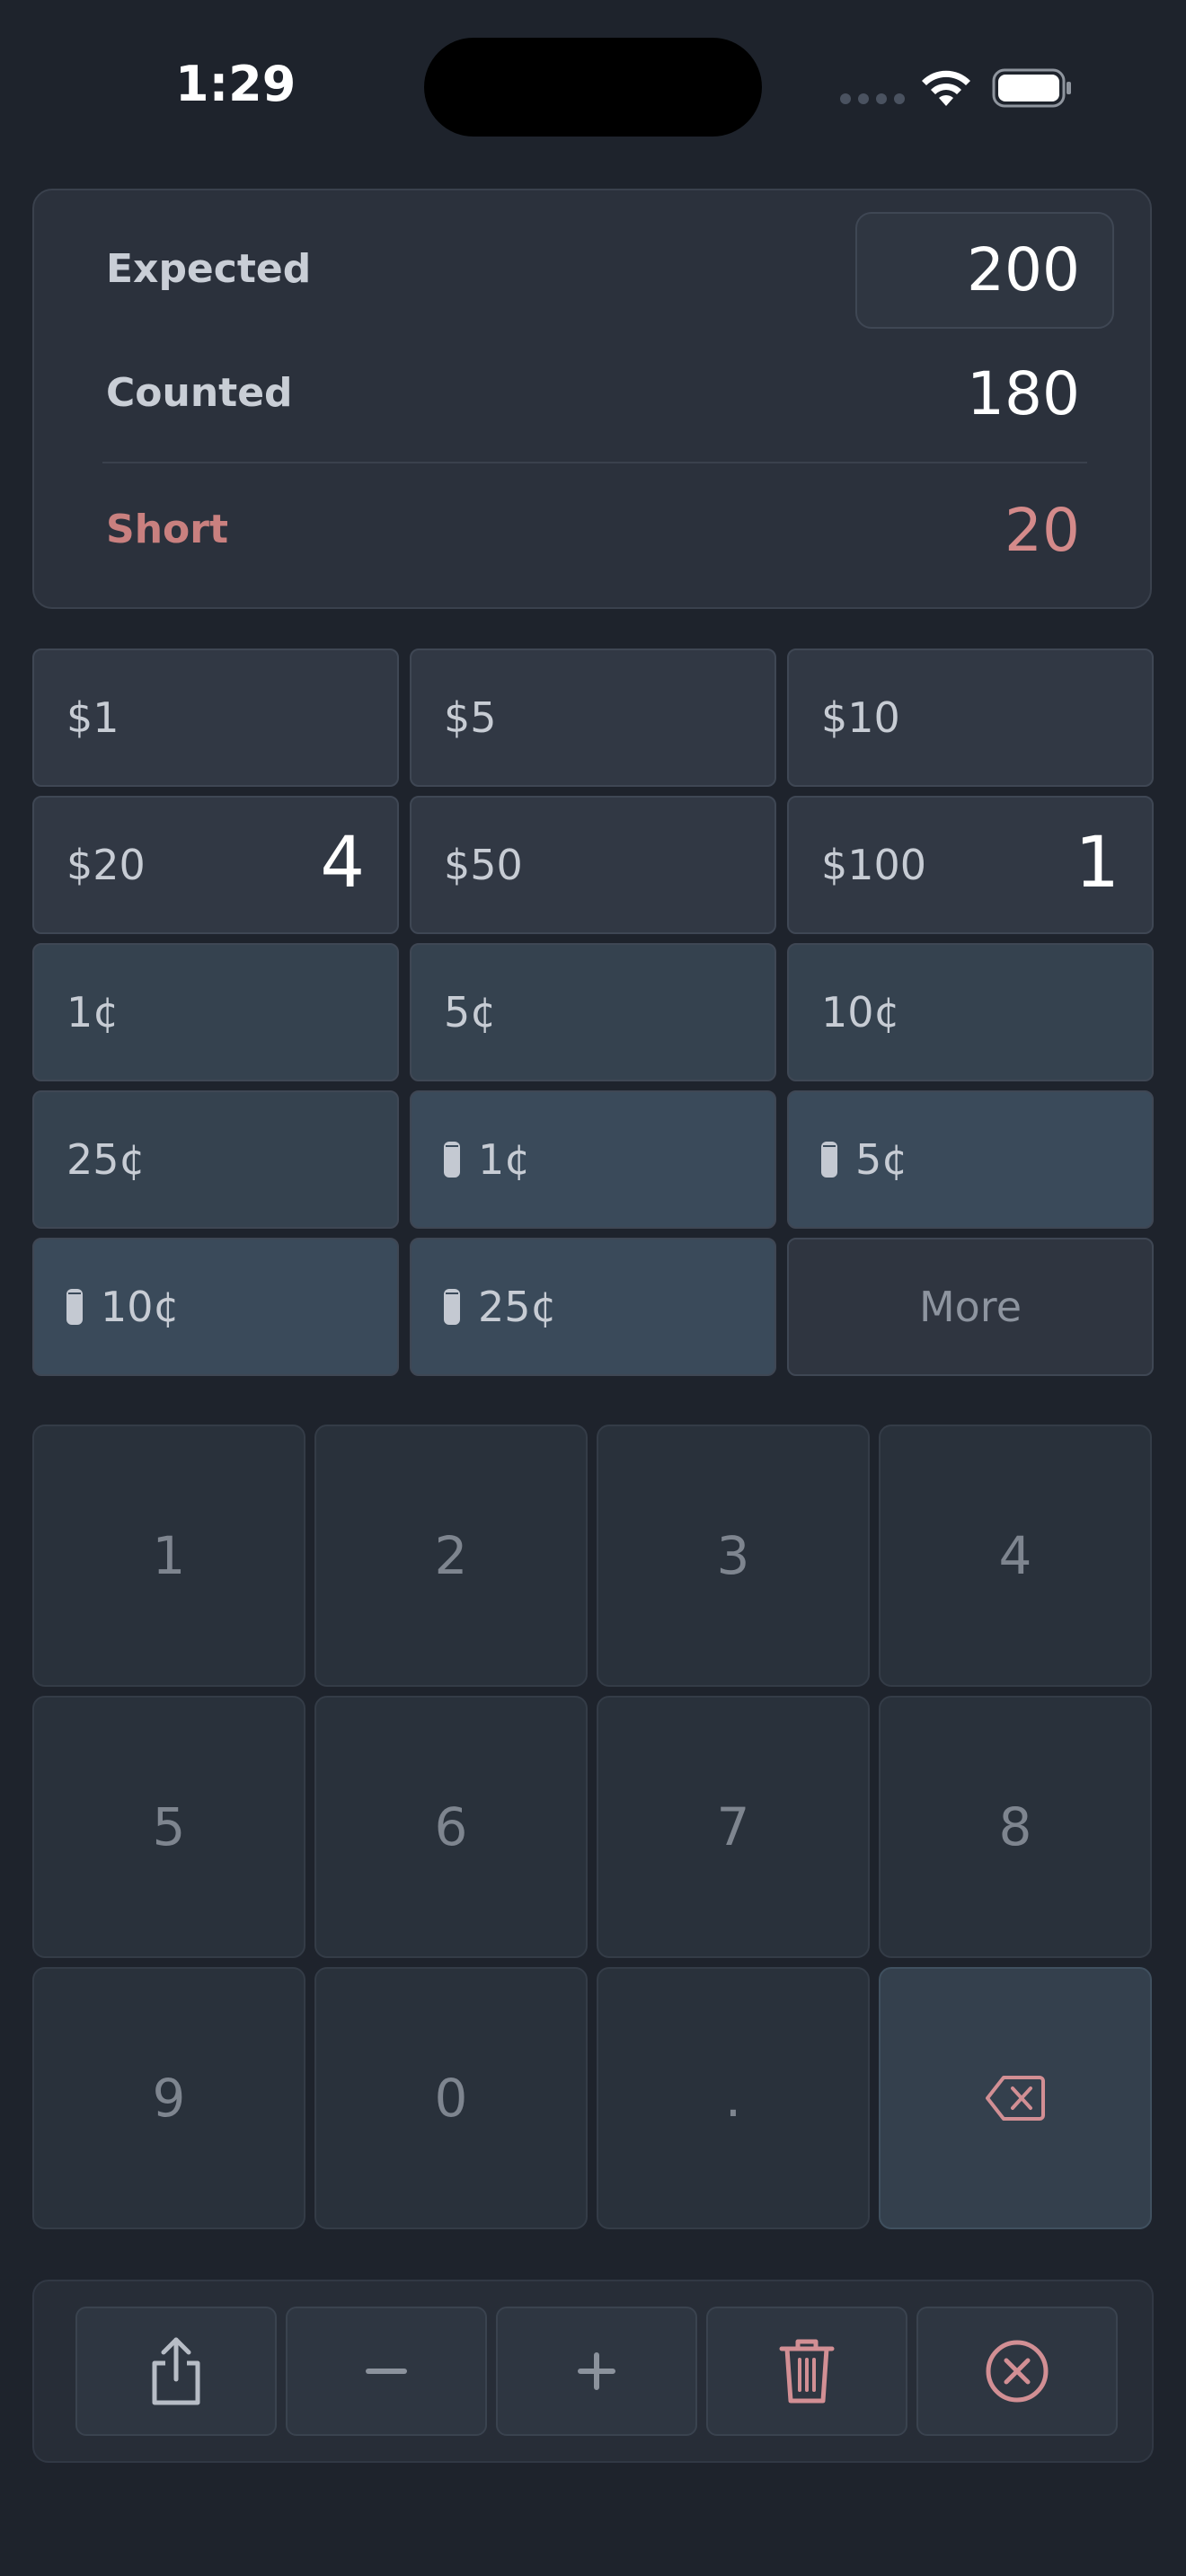 This screenshot has width=1186, height=2576. I want to click on denom-label: $1, so click(92, 717).